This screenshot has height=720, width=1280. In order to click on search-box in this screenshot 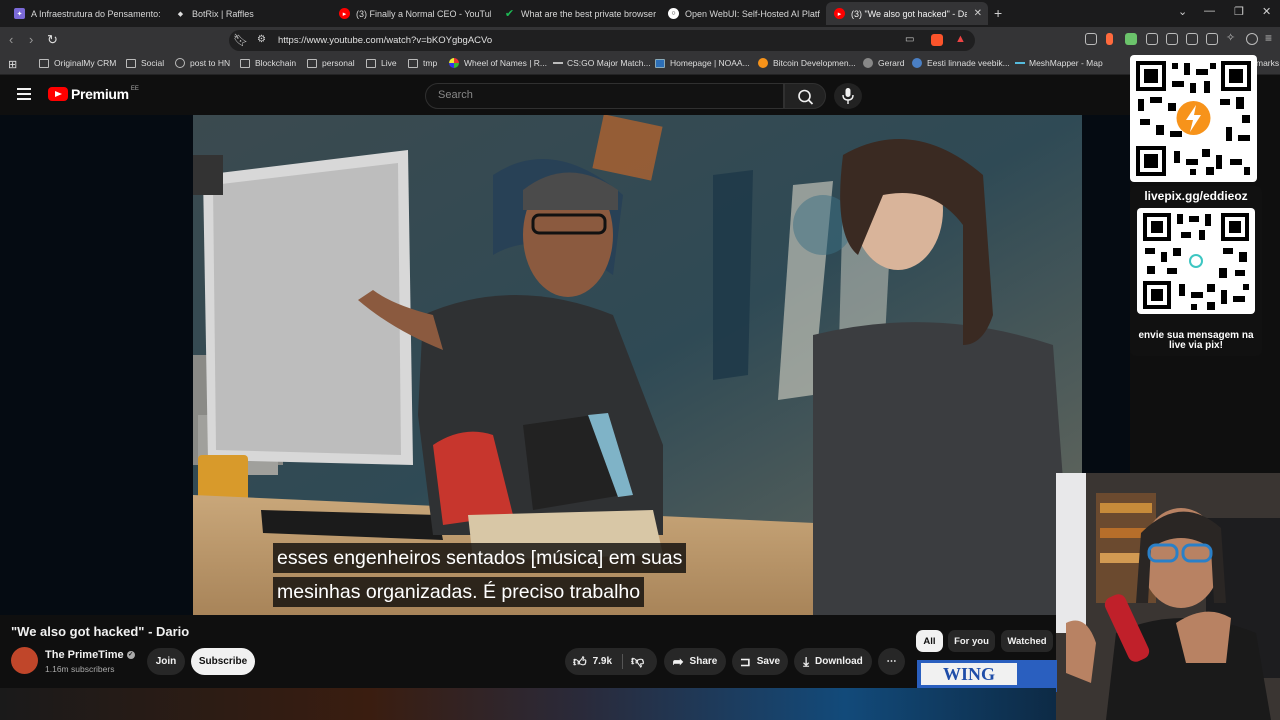, I will do `click(604, 96)`.